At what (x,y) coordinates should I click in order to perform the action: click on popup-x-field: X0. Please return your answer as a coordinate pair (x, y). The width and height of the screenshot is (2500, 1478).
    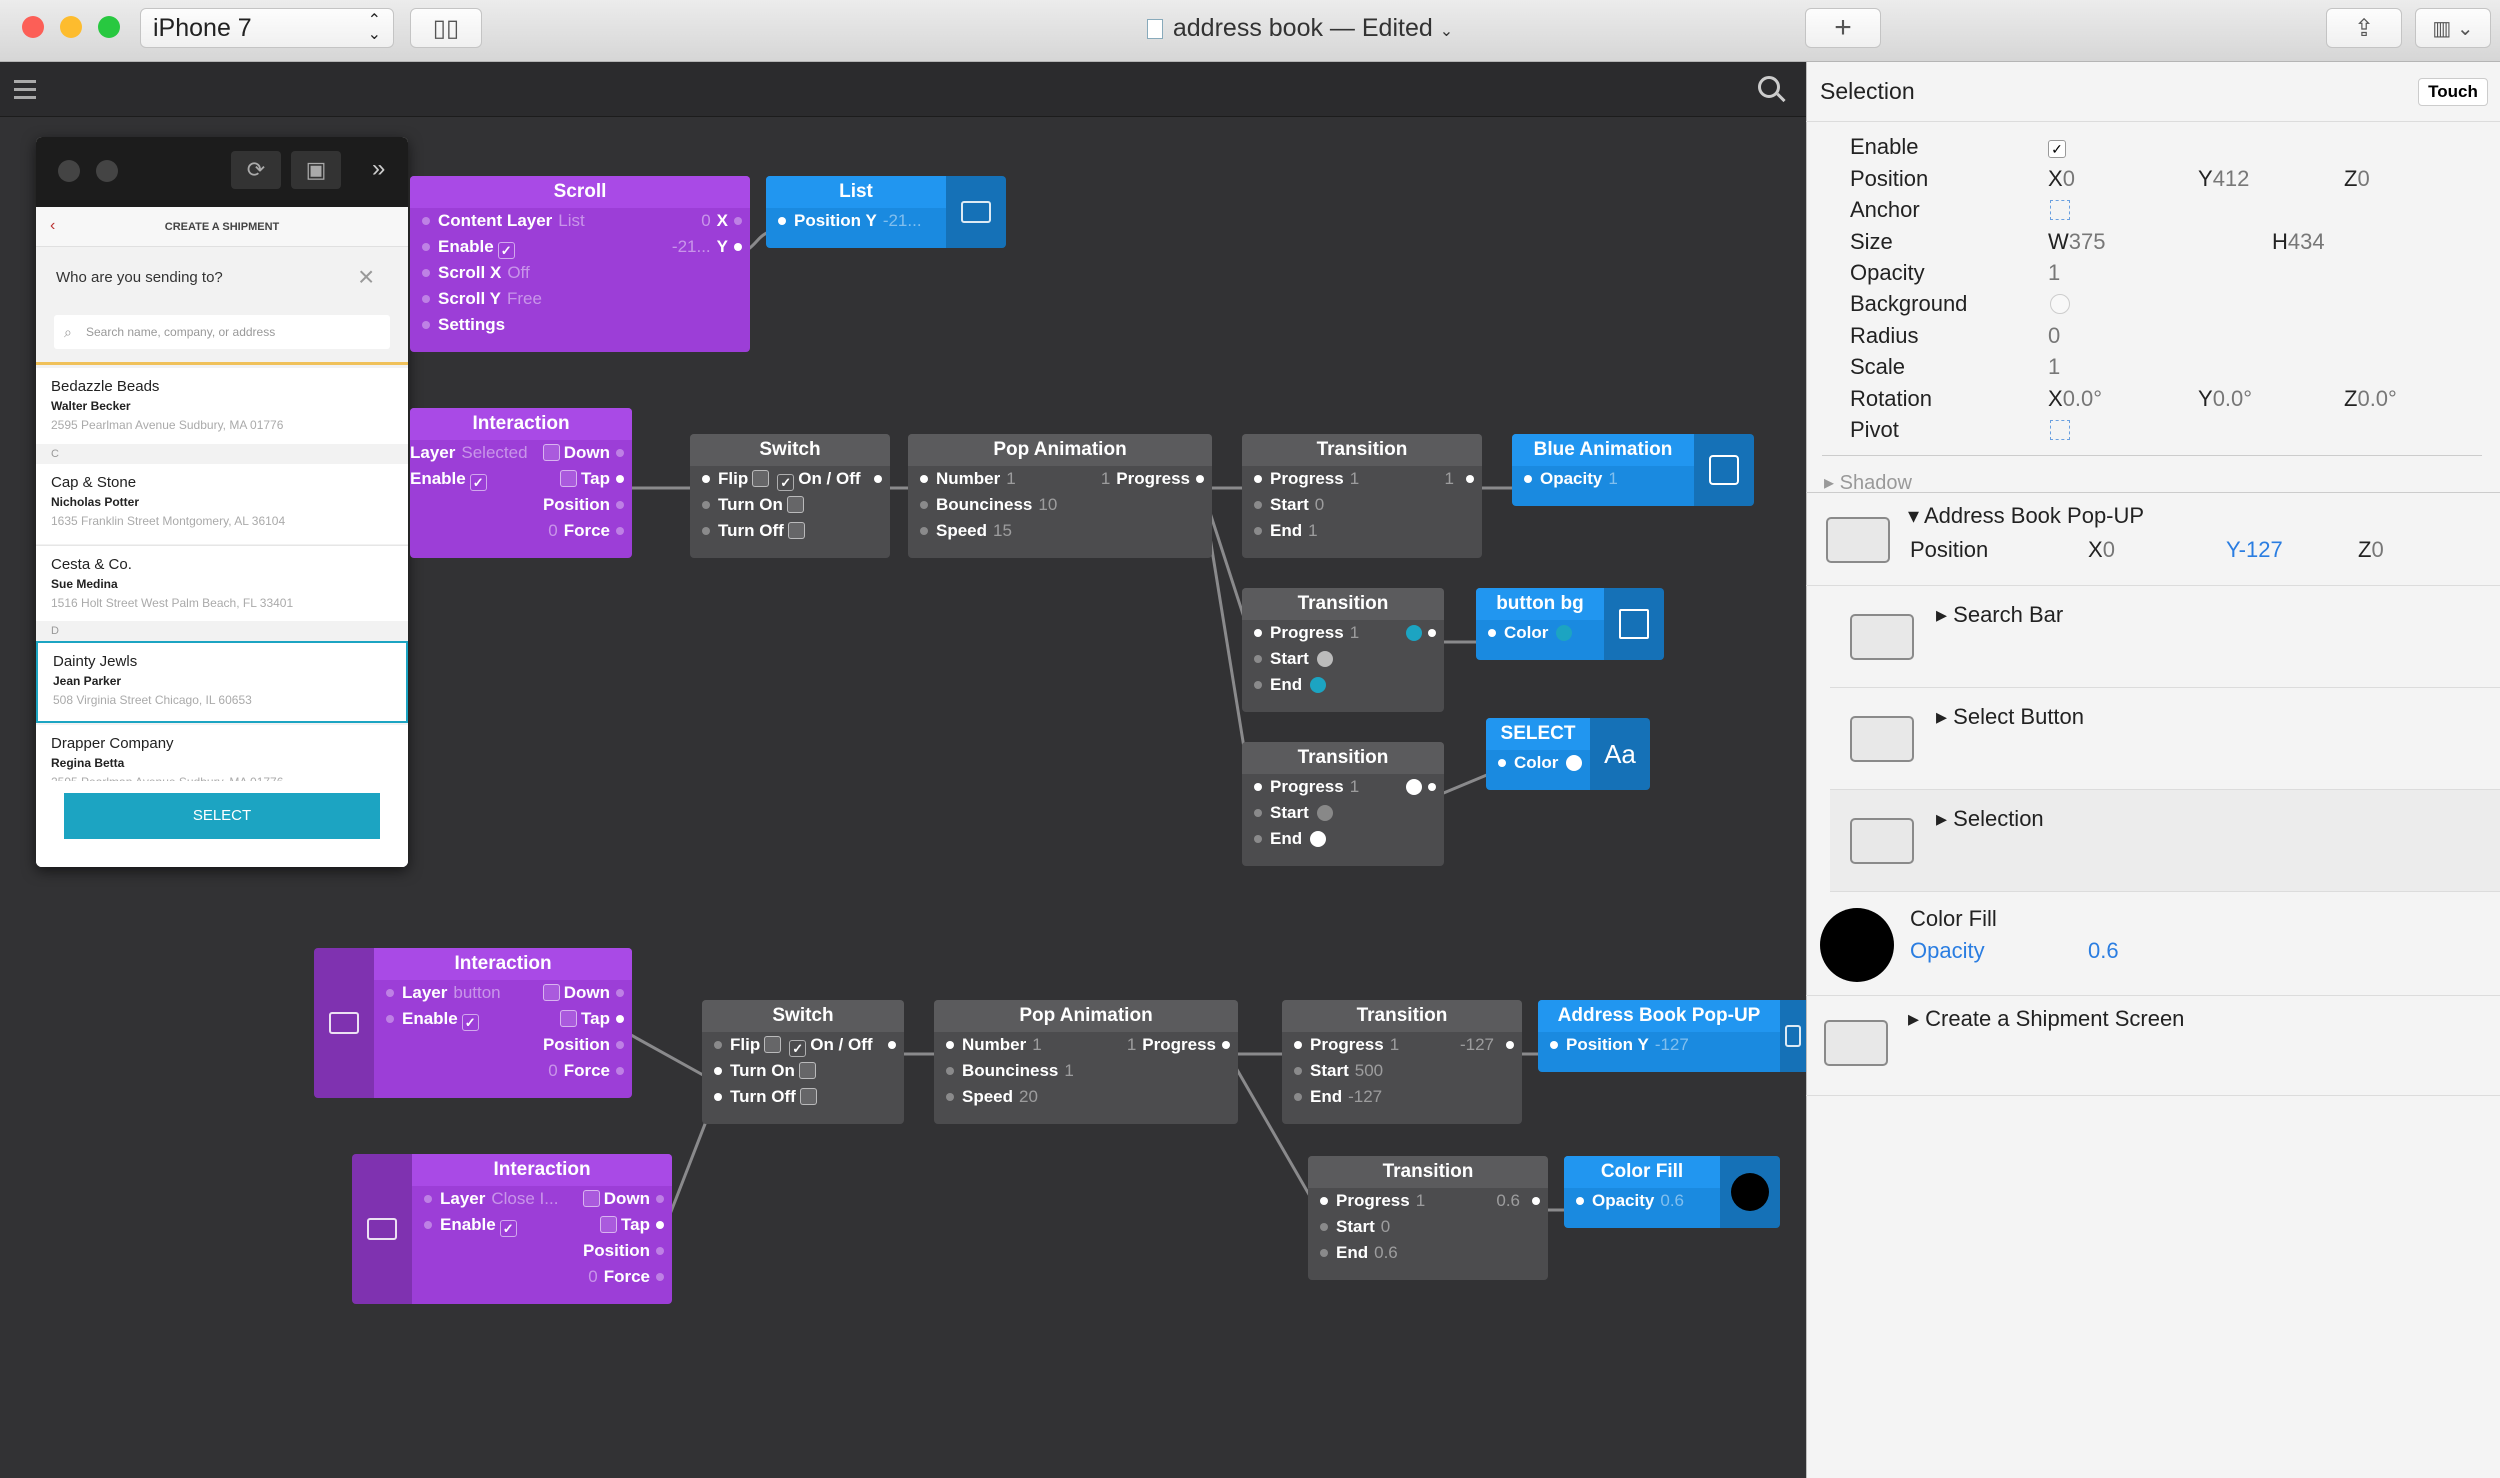
    Looking at the image, I should click on (2101, 550).